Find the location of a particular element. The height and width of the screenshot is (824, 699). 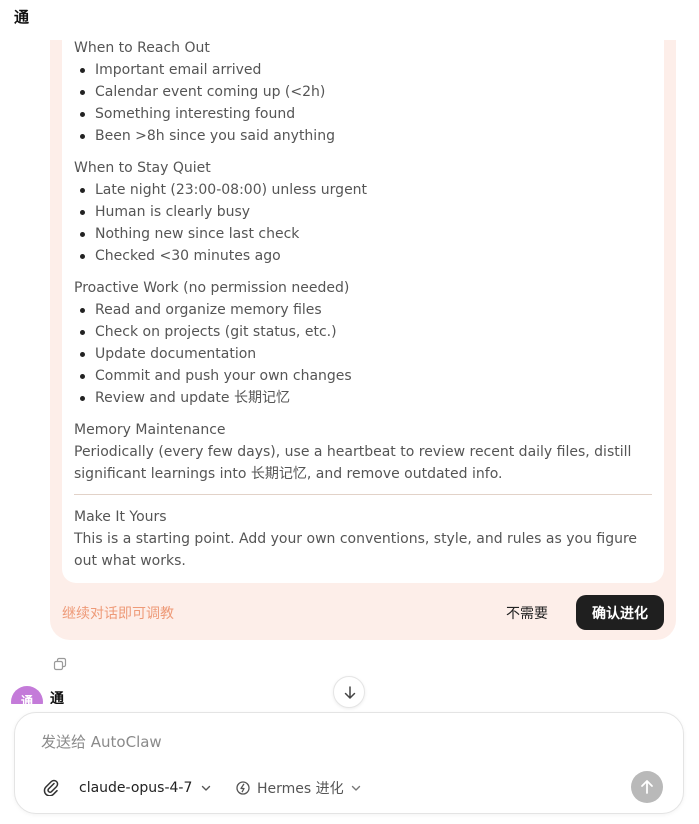

list-item: Read and organize memory files is located at coordinates (364, 310).